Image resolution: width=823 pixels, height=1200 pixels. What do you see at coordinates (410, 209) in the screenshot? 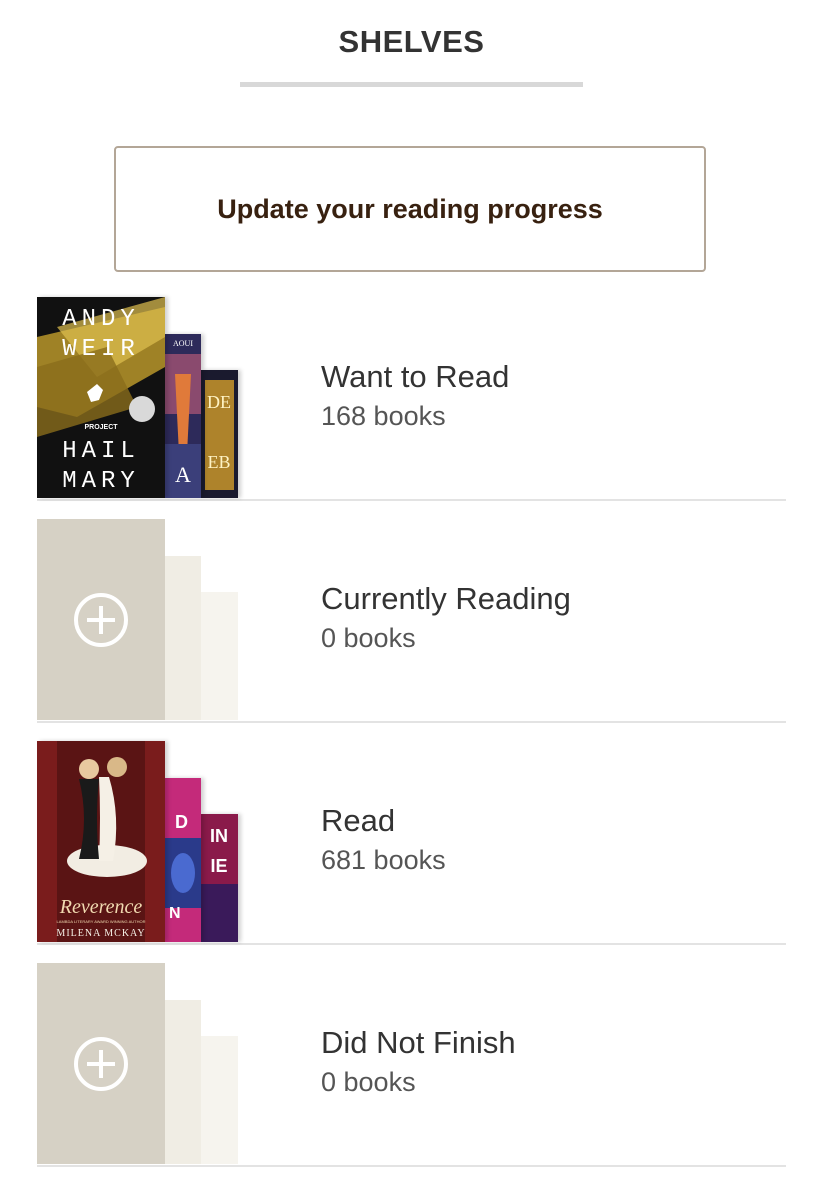
I see `update-progress-button: Update your reading progress` at bounding box center [410, 209].